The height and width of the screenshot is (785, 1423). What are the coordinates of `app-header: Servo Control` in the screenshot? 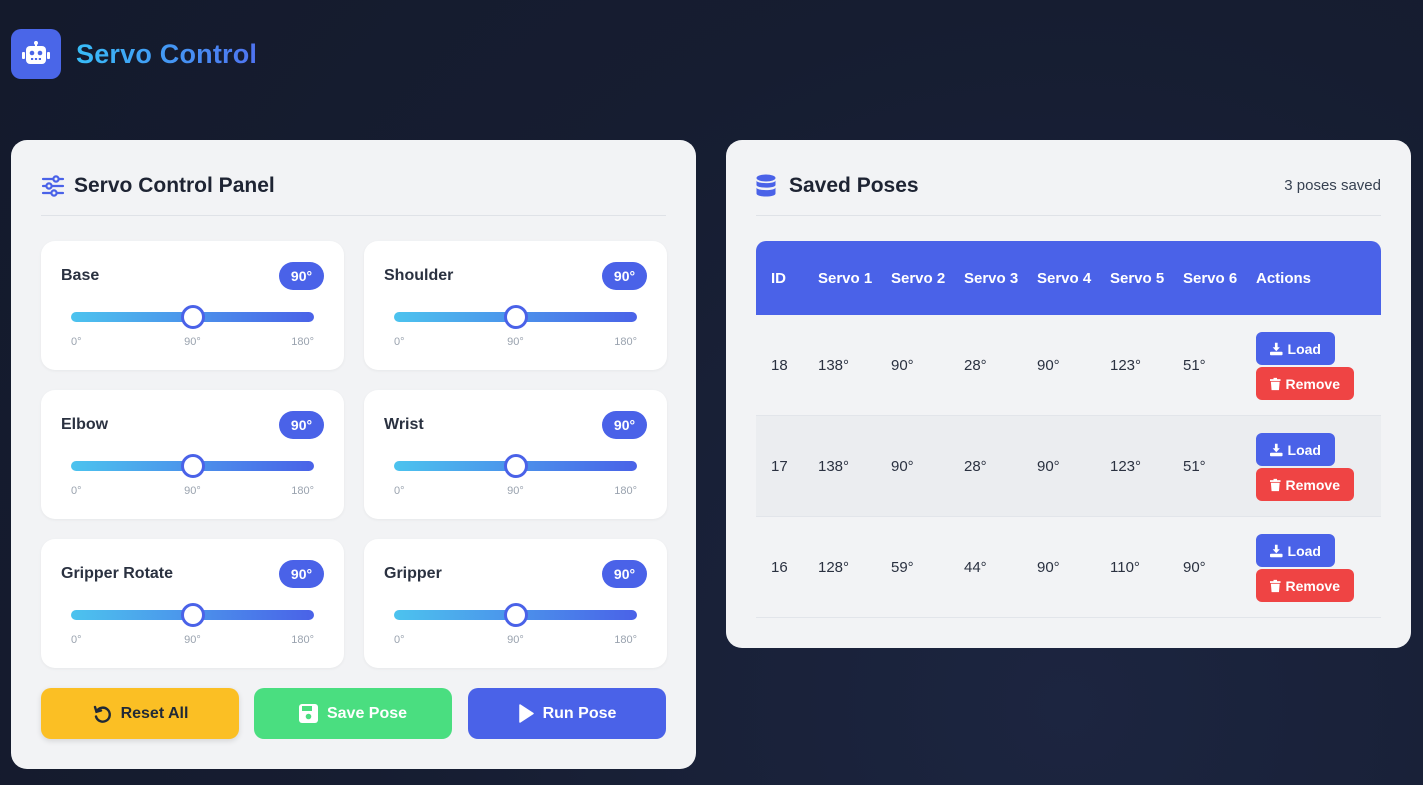 It's located at (134, 54).